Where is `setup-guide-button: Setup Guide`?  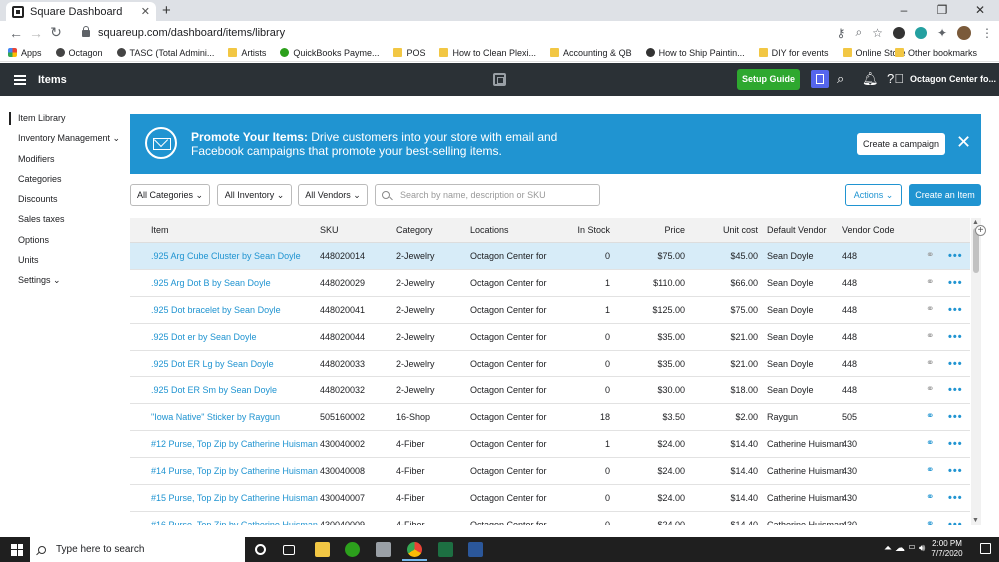
setup-guide-button: Setup Guide is located at coordinates (768, 79).